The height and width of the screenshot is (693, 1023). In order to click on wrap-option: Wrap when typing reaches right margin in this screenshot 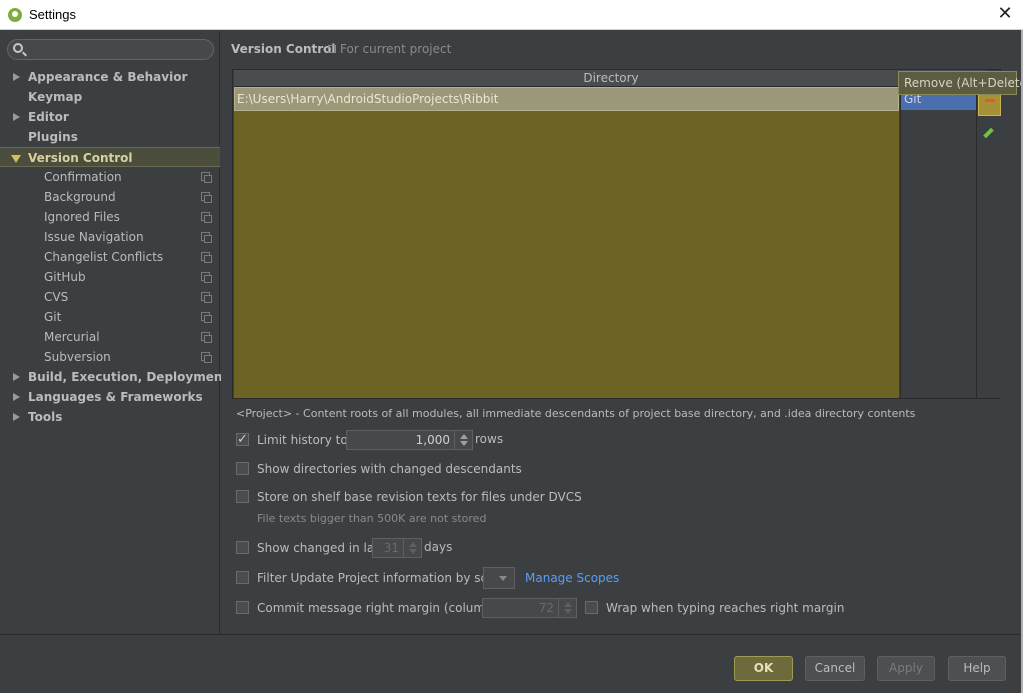, I will do `click(735, 608)`.